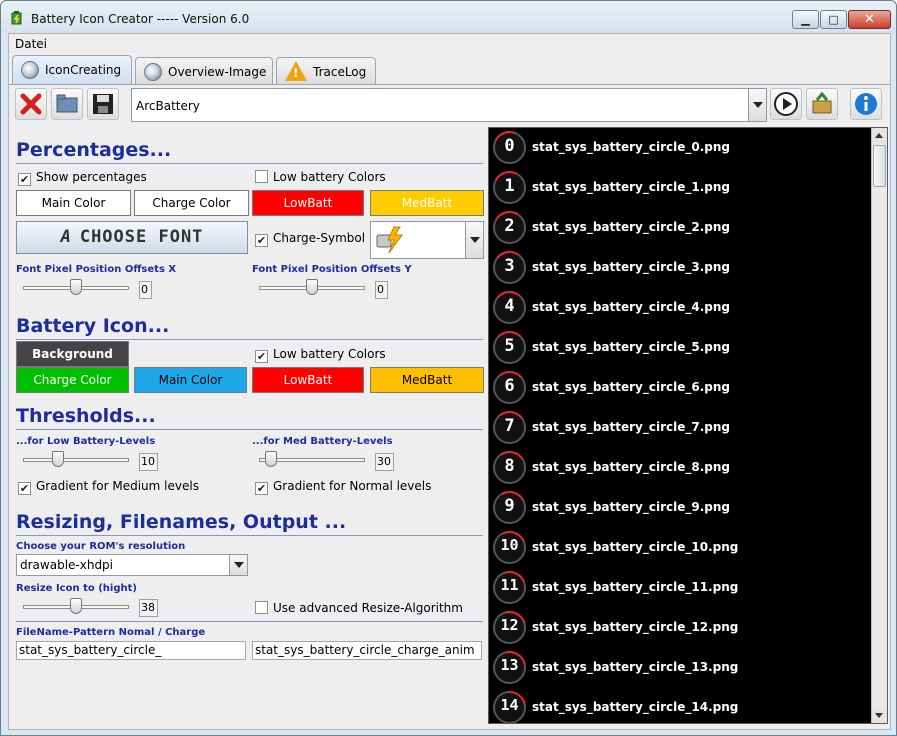 This screenshot has width=897, height=736. Describe the element at coordinates (509, 585) in the screenshot. I see `battery-level-number: 11` at that location.